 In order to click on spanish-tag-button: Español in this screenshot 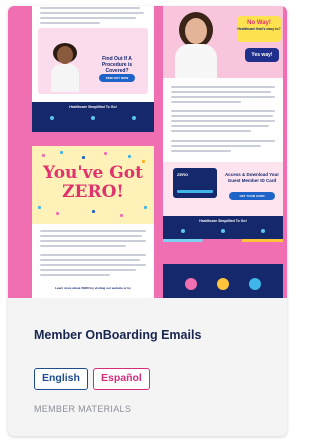, I will do `click(121, 379)`.